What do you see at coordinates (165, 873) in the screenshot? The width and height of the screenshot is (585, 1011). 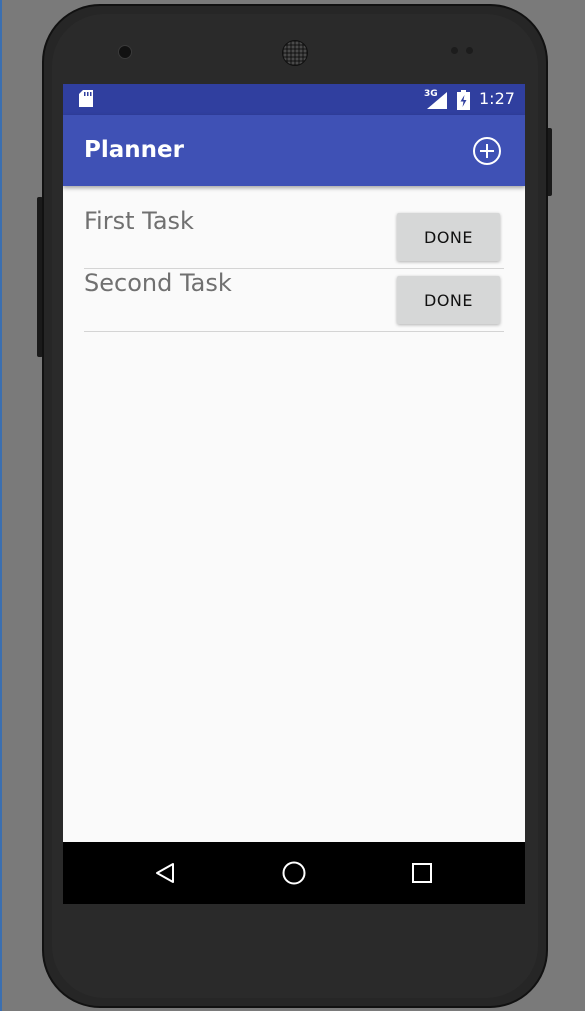 I see `back-icon` at bounding box center [165, 873].